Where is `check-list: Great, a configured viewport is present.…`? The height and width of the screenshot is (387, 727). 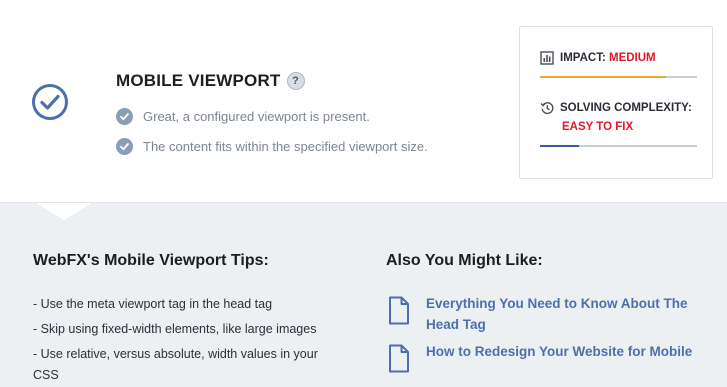 check-list: Great, a configured viewport is present.… is located at coordinates (272, 136).